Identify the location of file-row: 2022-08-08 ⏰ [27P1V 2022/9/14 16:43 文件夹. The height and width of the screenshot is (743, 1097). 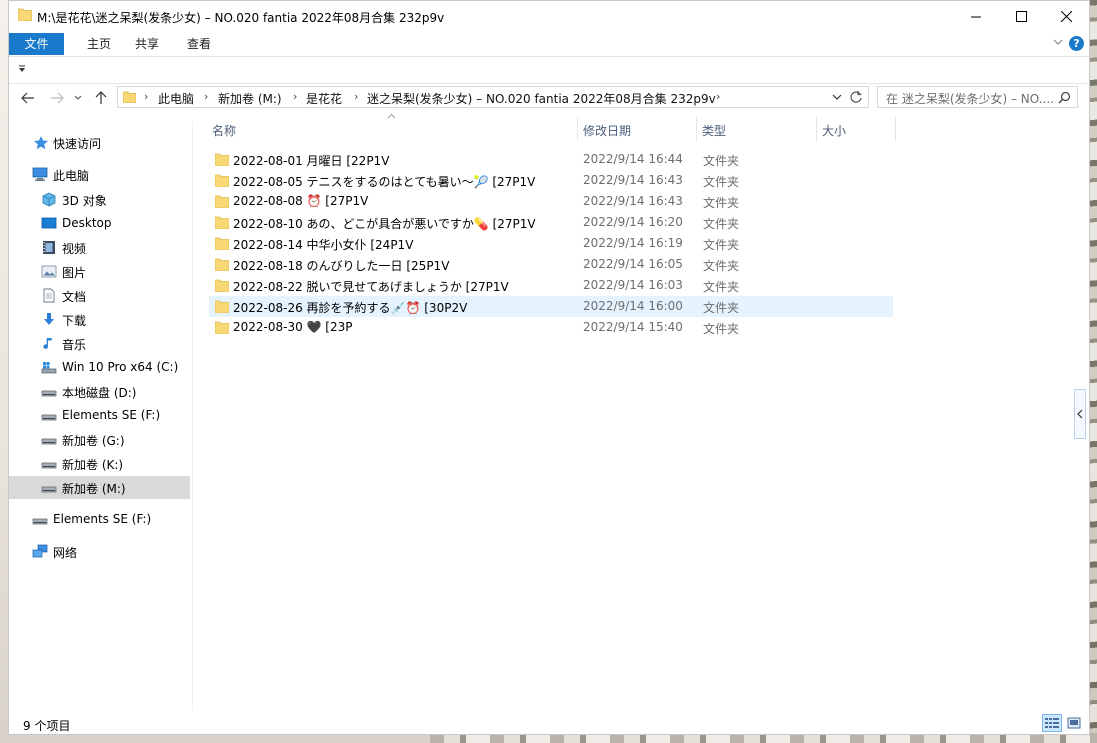
(551, 201).